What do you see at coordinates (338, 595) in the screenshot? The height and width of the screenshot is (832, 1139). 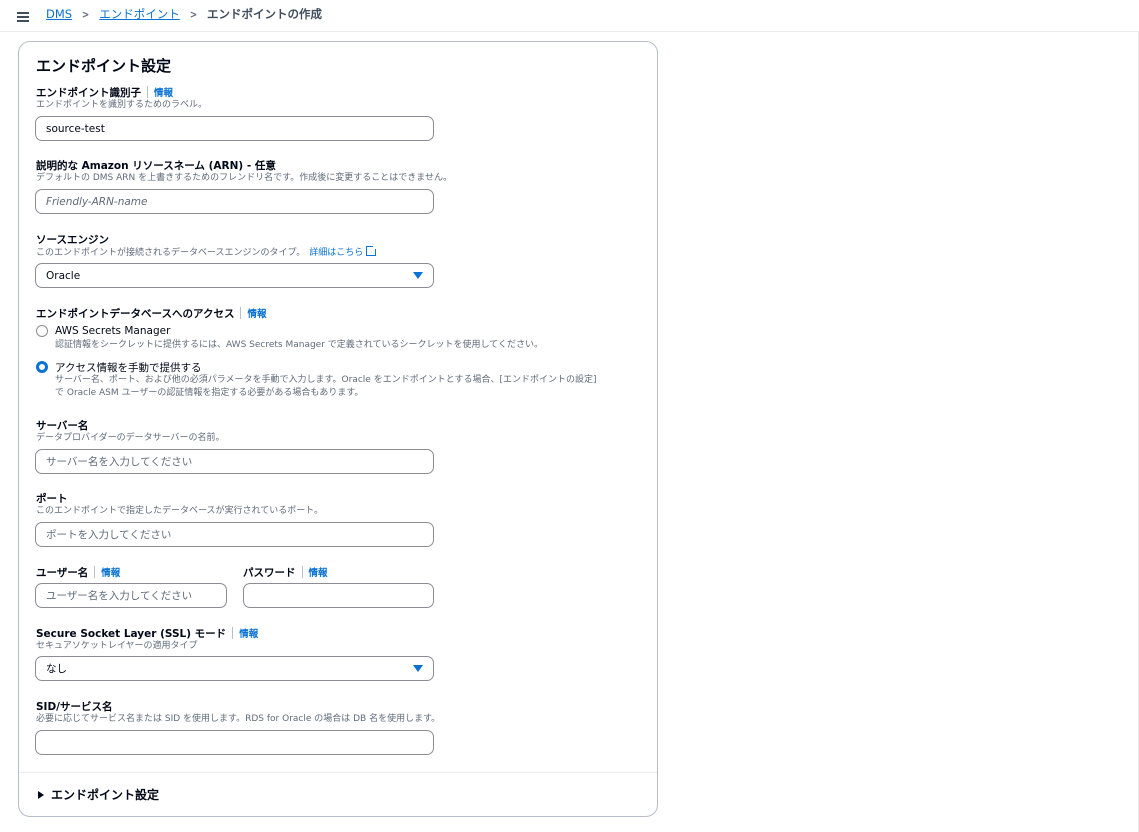 I see `password-input` at bounding box center [338, 595].